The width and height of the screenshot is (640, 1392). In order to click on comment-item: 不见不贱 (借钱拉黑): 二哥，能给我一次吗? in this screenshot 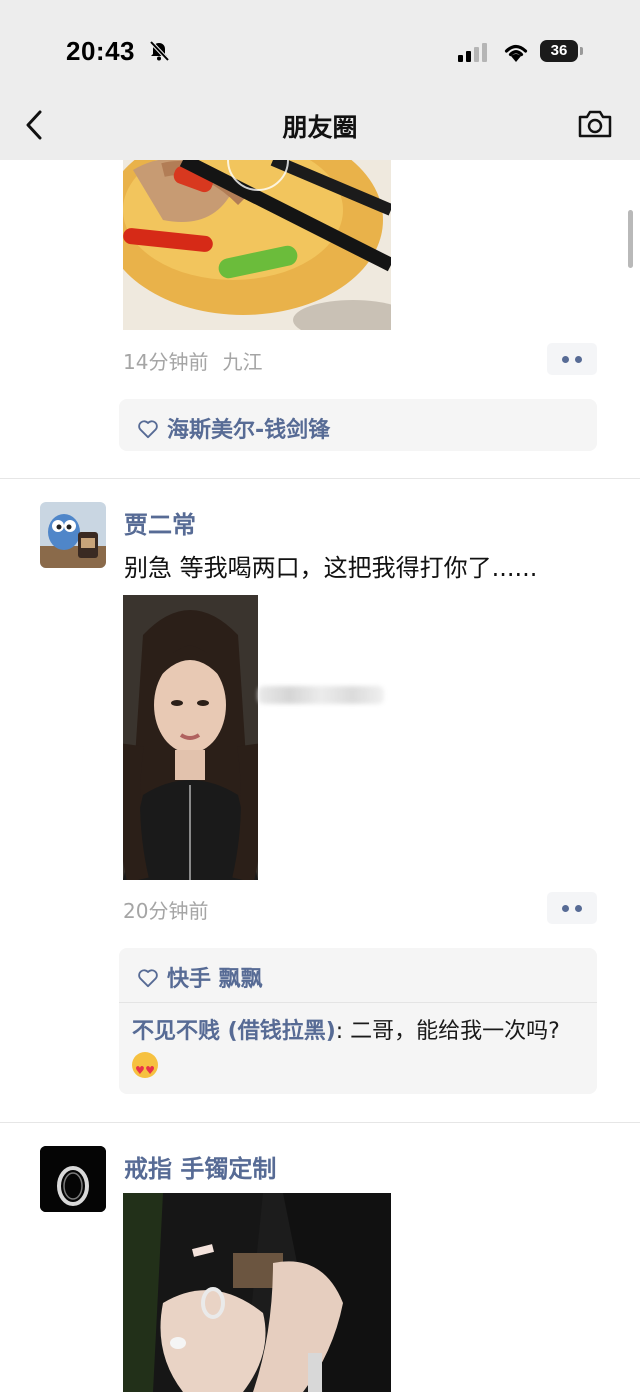, I will do `click(357, 1051)`.